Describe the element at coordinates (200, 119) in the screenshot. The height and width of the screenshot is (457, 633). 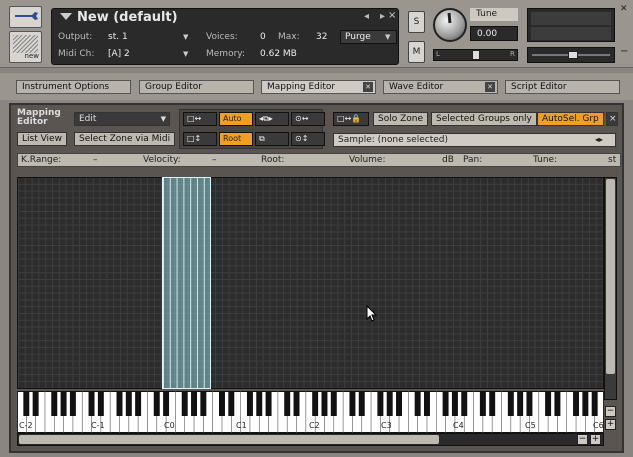
I see `zone-width-button: □↔` at that location.